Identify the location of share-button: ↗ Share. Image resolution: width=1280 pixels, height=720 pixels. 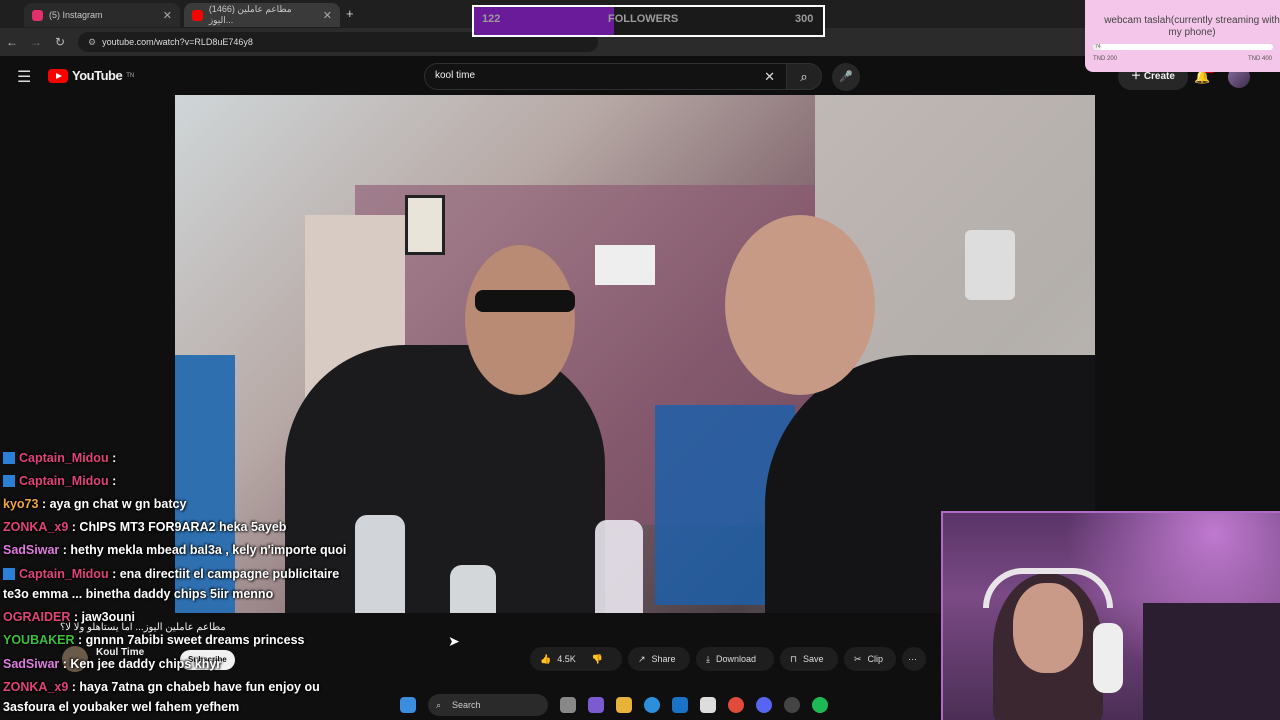
(659, 659).